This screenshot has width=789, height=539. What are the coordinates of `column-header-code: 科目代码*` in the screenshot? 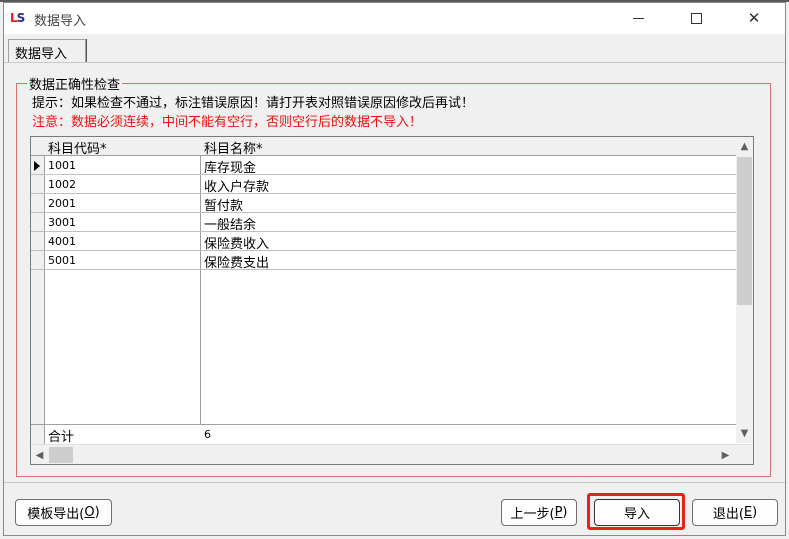 It's located at (77, 147).